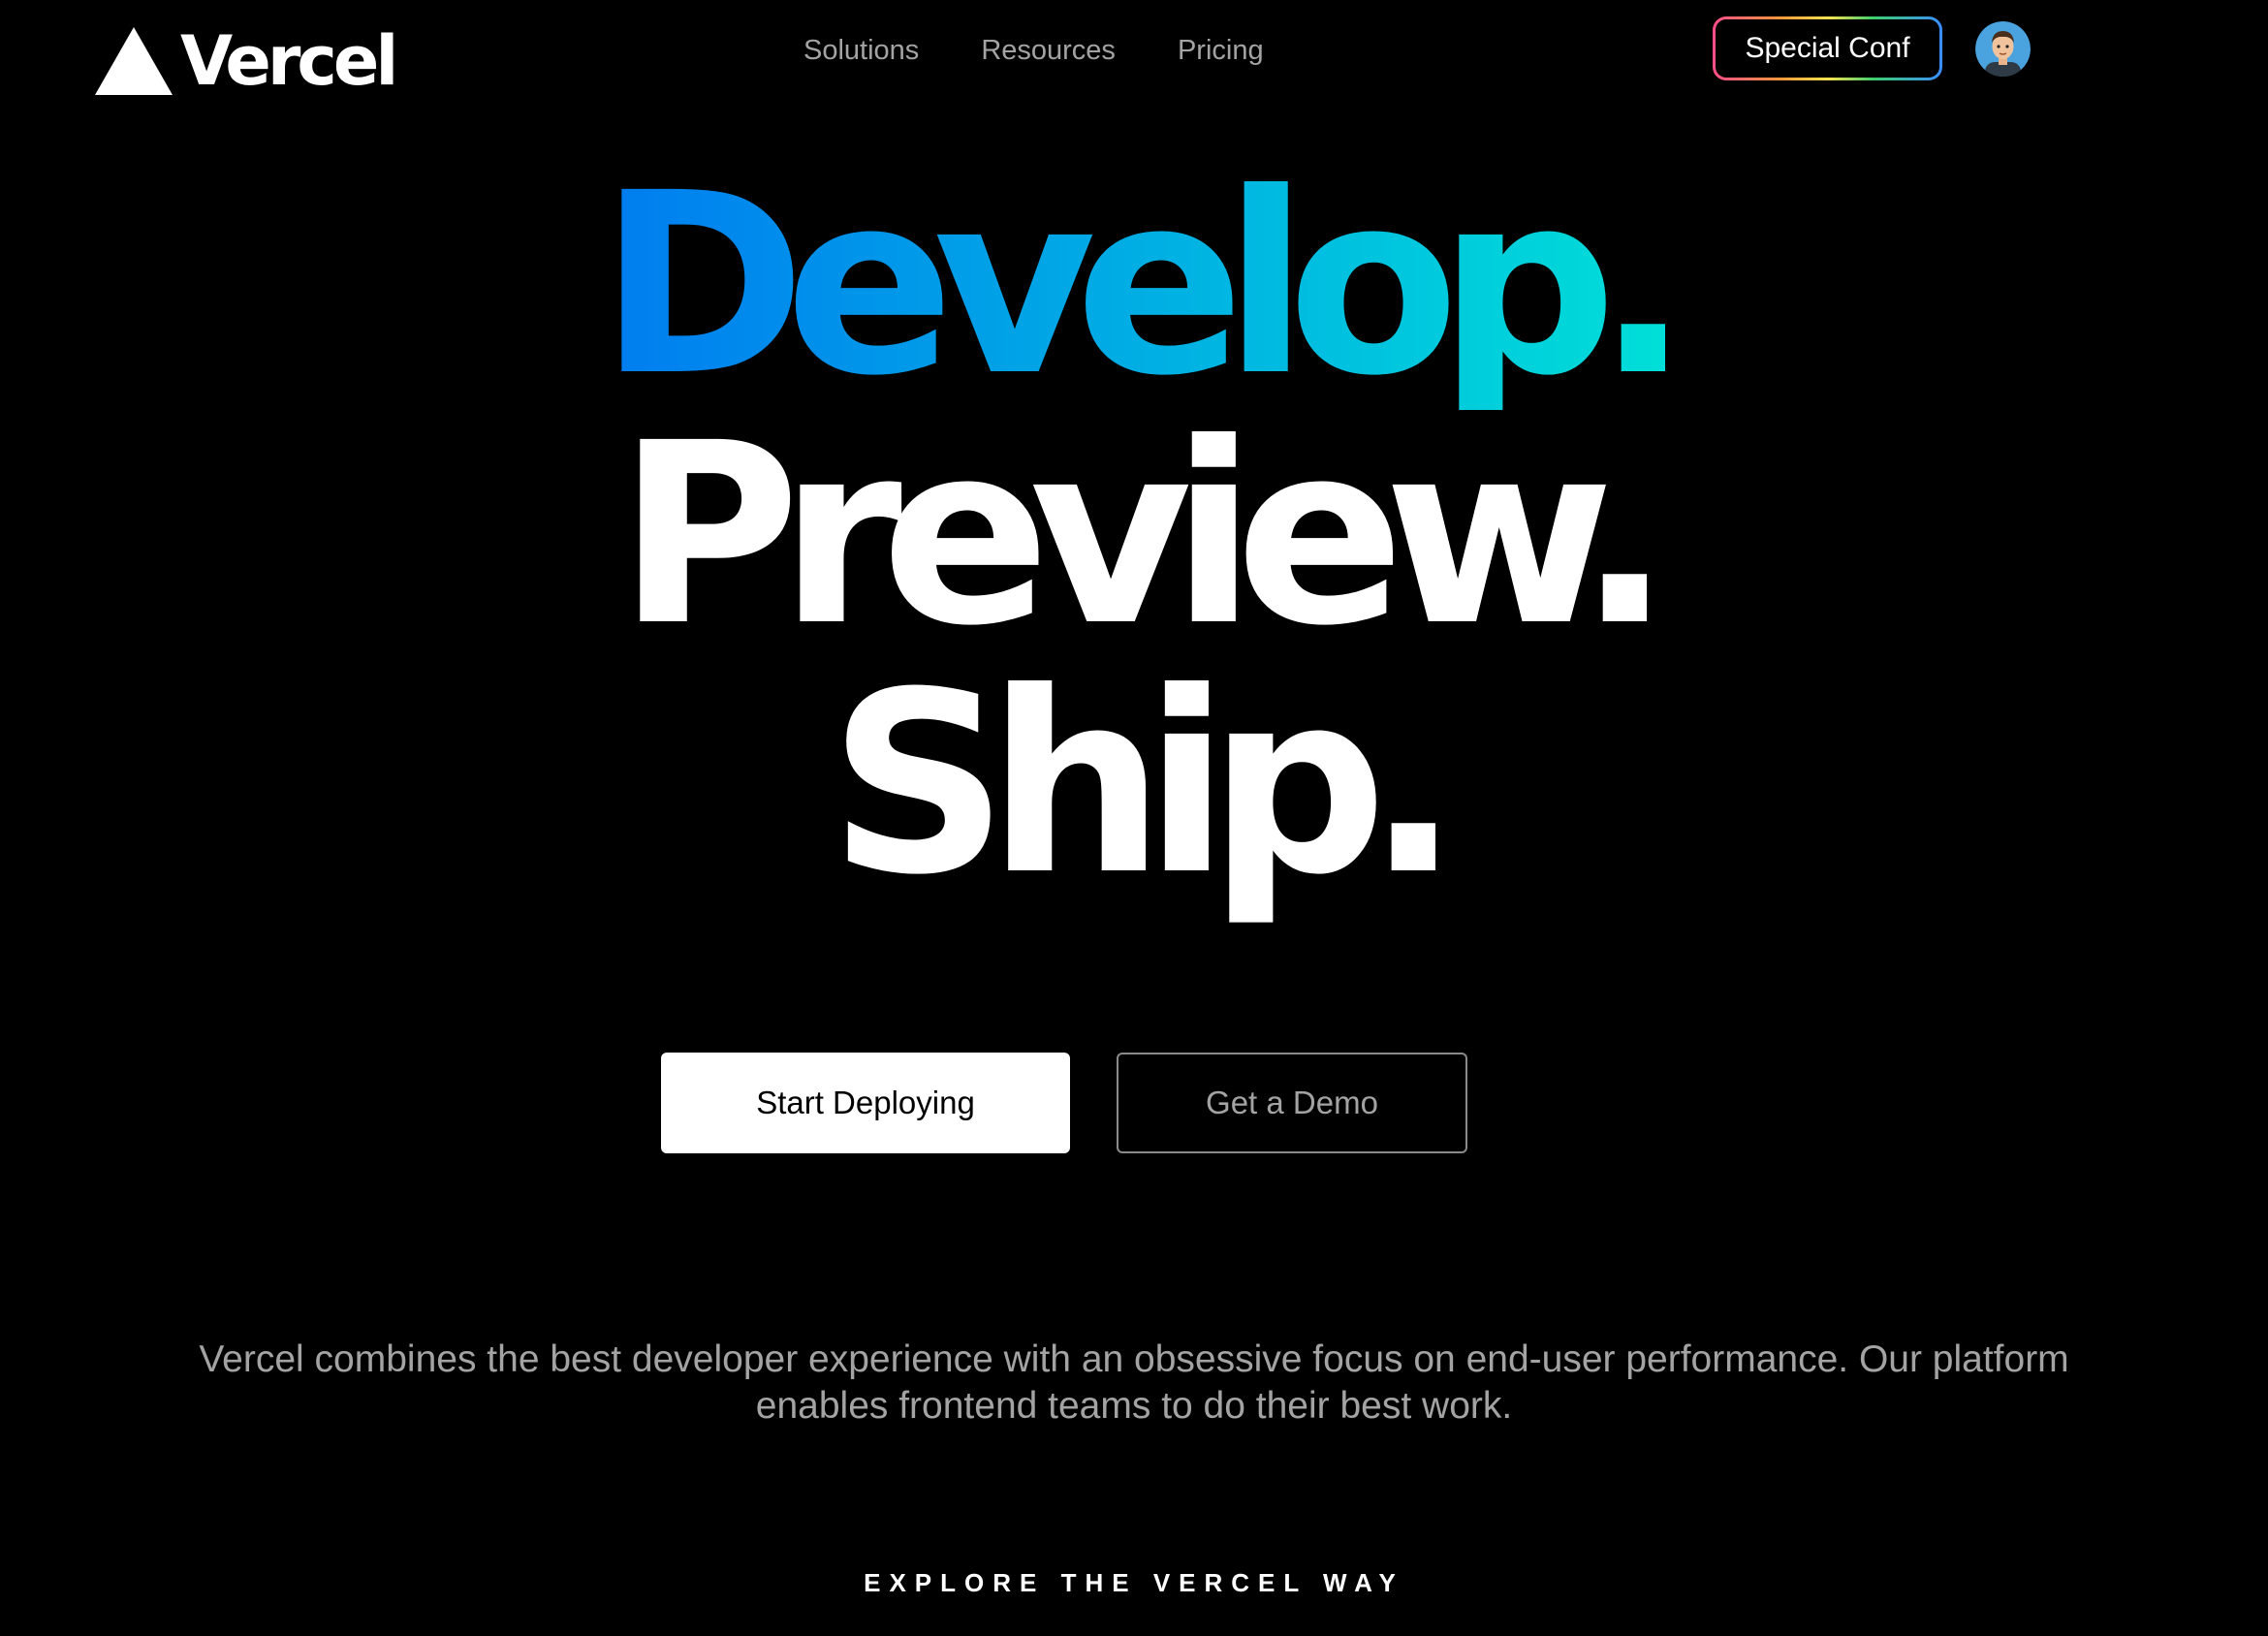 This screenshot has width=2268, height=1636. What do you see at coordinates (1221, 50) in the screenshot?
I see `nav-item-pricing: Pricing` at bounding box center [1221, 50].